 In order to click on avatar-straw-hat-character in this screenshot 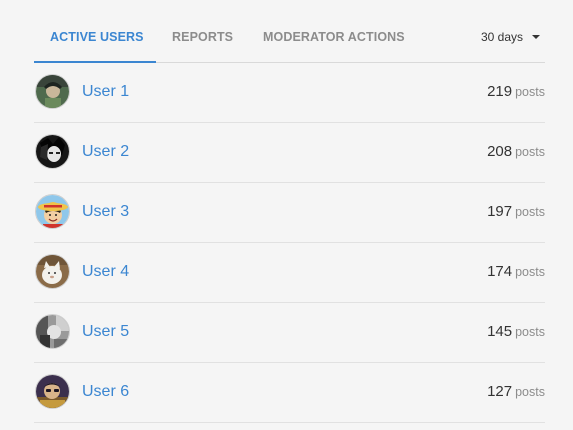, I will do `click(52, 211)`.